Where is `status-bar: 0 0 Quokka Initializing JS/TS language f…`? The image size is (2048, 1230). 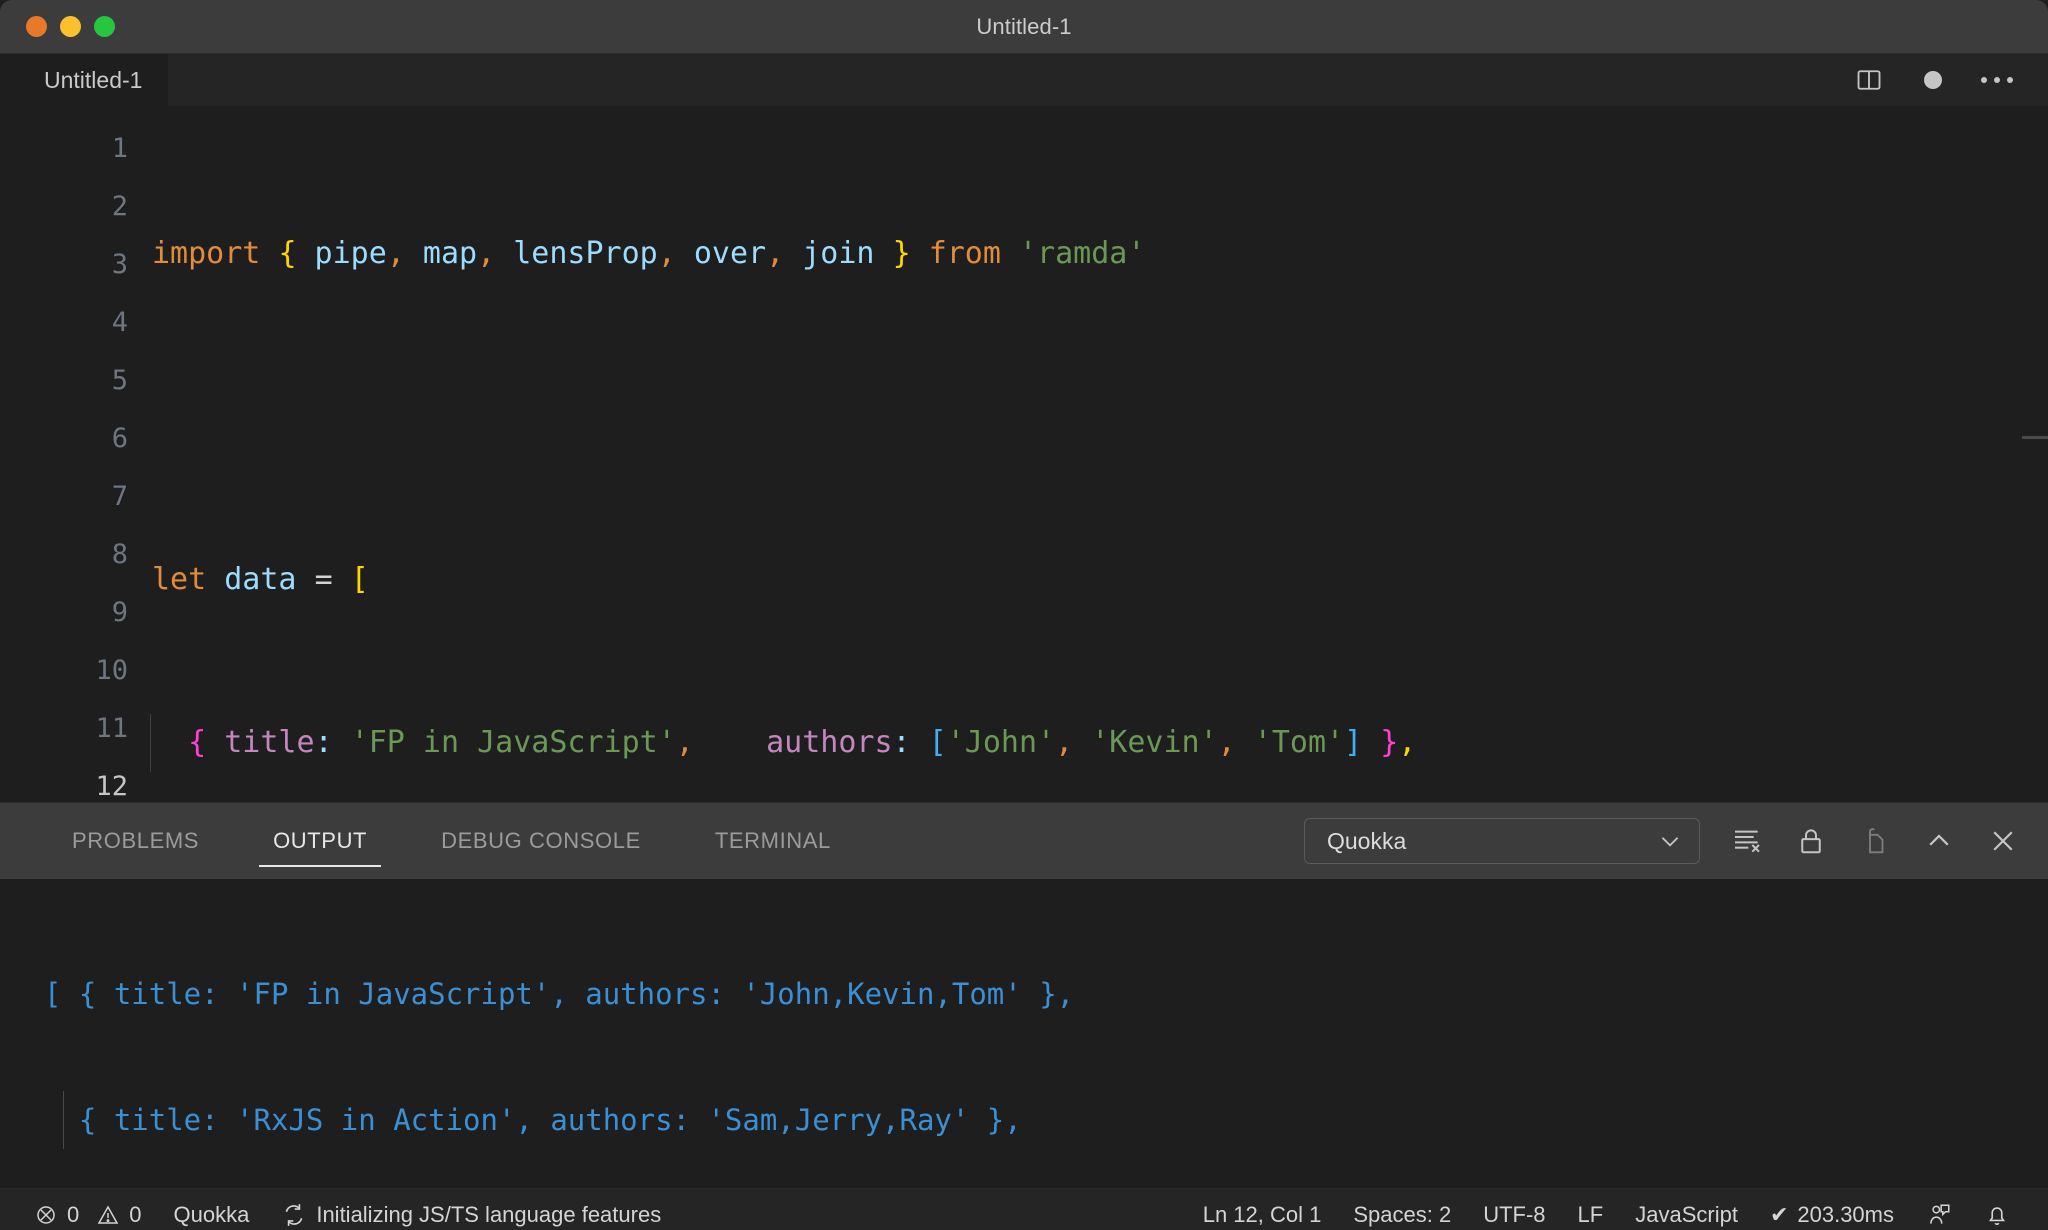 status-bar: 0 0 Quokka Initializing JS/TS language f… is located at coordinates (1024, 1209).